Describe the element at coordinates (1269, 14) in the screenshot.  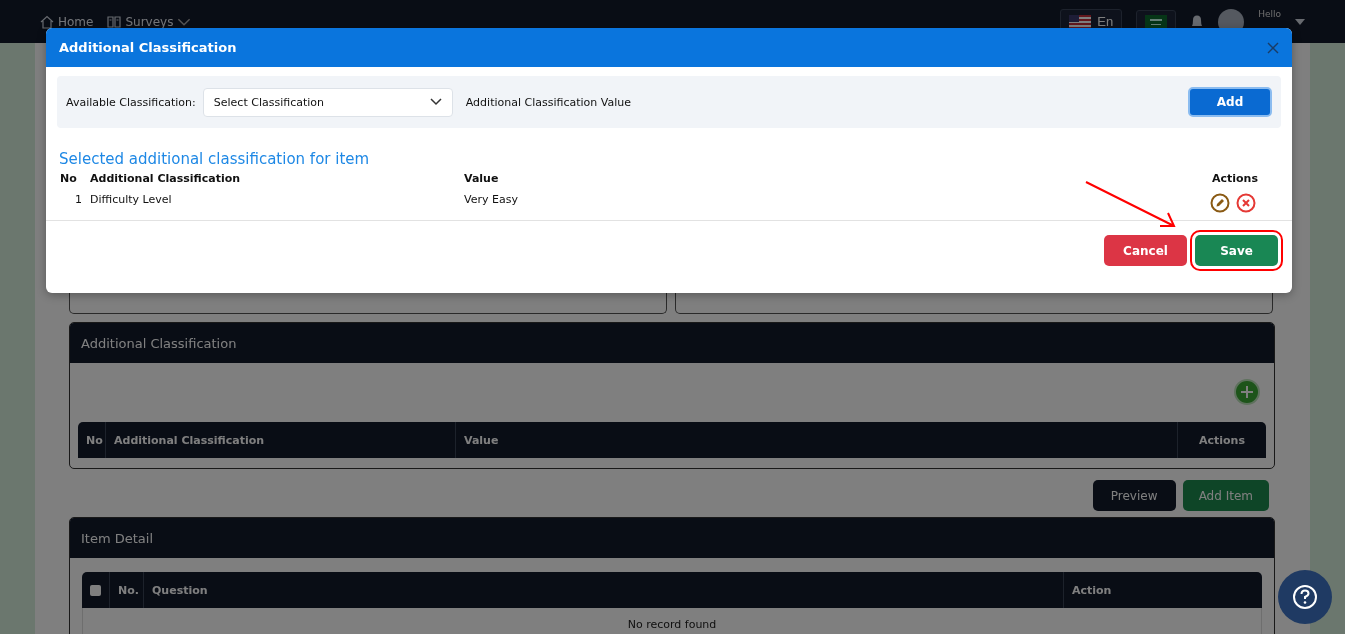
I see `greeting-text: Hello` at that location.